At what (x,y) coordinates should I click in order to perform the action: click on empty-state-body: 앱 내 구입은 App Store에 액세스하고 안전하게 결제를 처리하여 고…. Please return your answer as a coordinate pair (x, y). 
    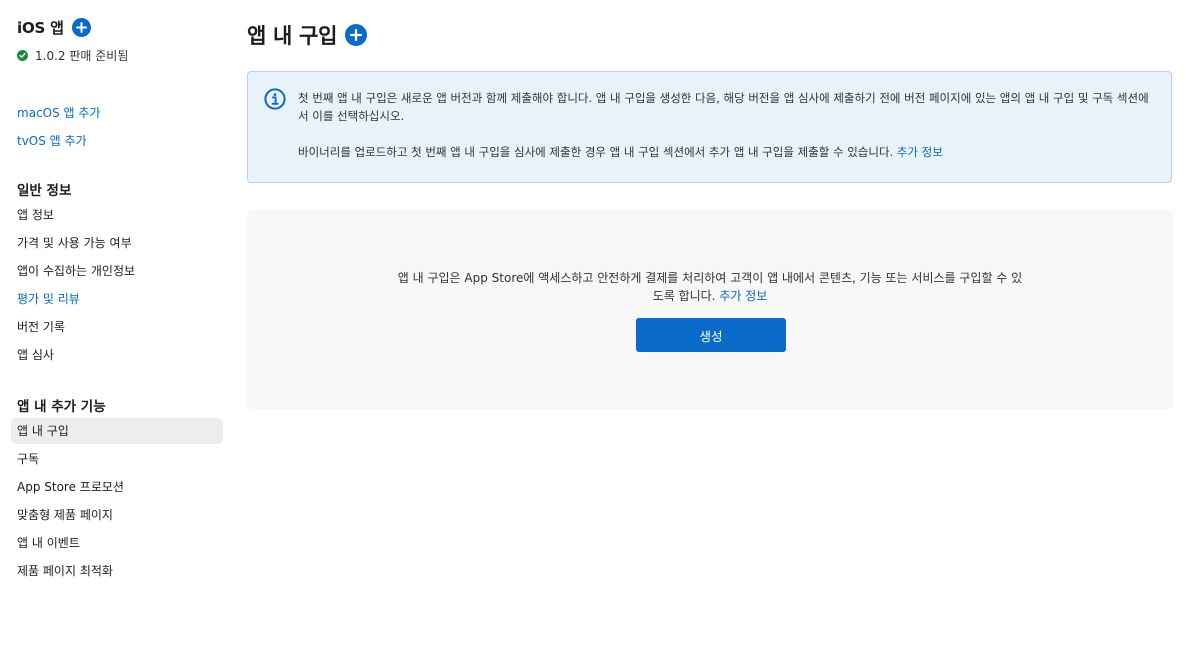
    Looking at the image, I should click on (710, 287).